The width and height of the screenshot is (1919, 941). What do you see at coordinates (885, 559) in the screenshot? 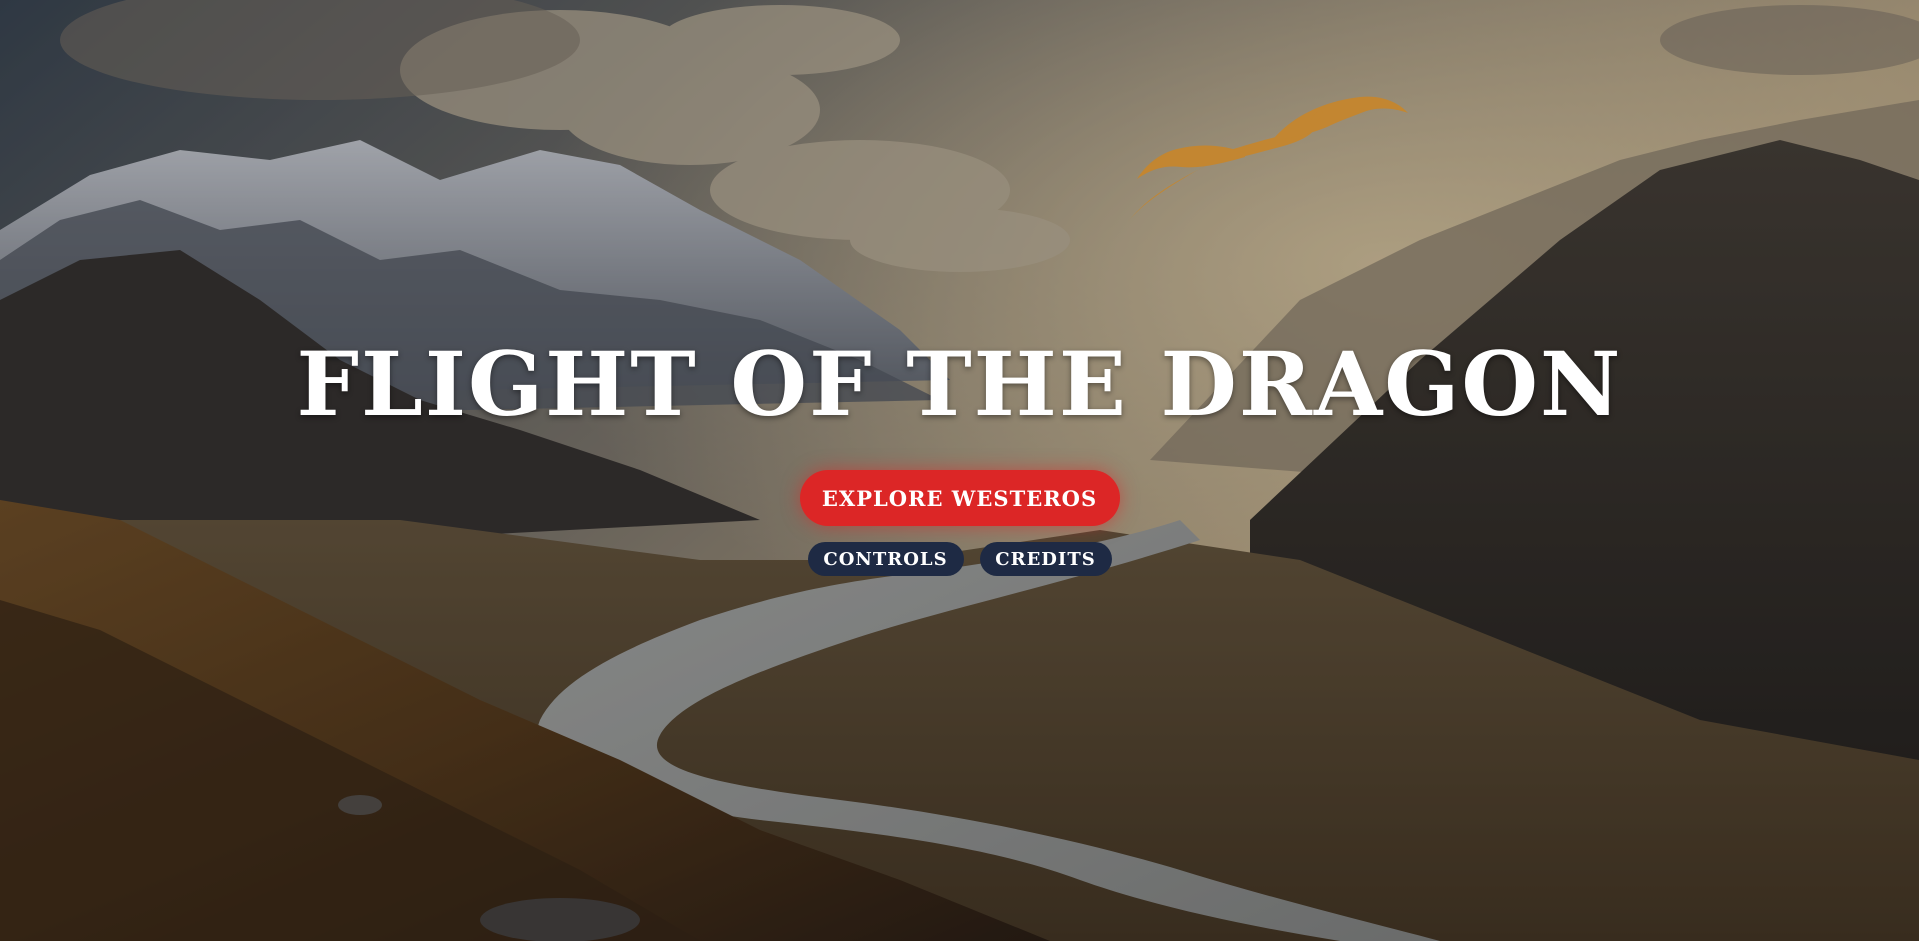
I see `controls-button: CONTROLS` at bounding box center [885, 559].